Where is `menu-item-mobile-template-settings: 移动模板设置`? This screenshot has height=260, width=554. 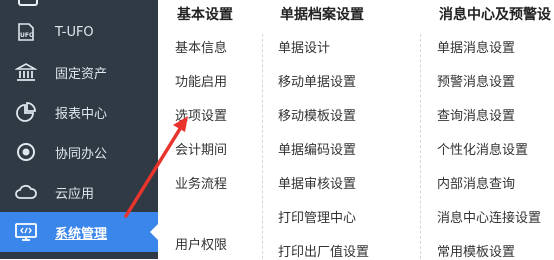 menu-item-mobile-template-settings: 移动模板设置 is located at coordinates (317, 114).